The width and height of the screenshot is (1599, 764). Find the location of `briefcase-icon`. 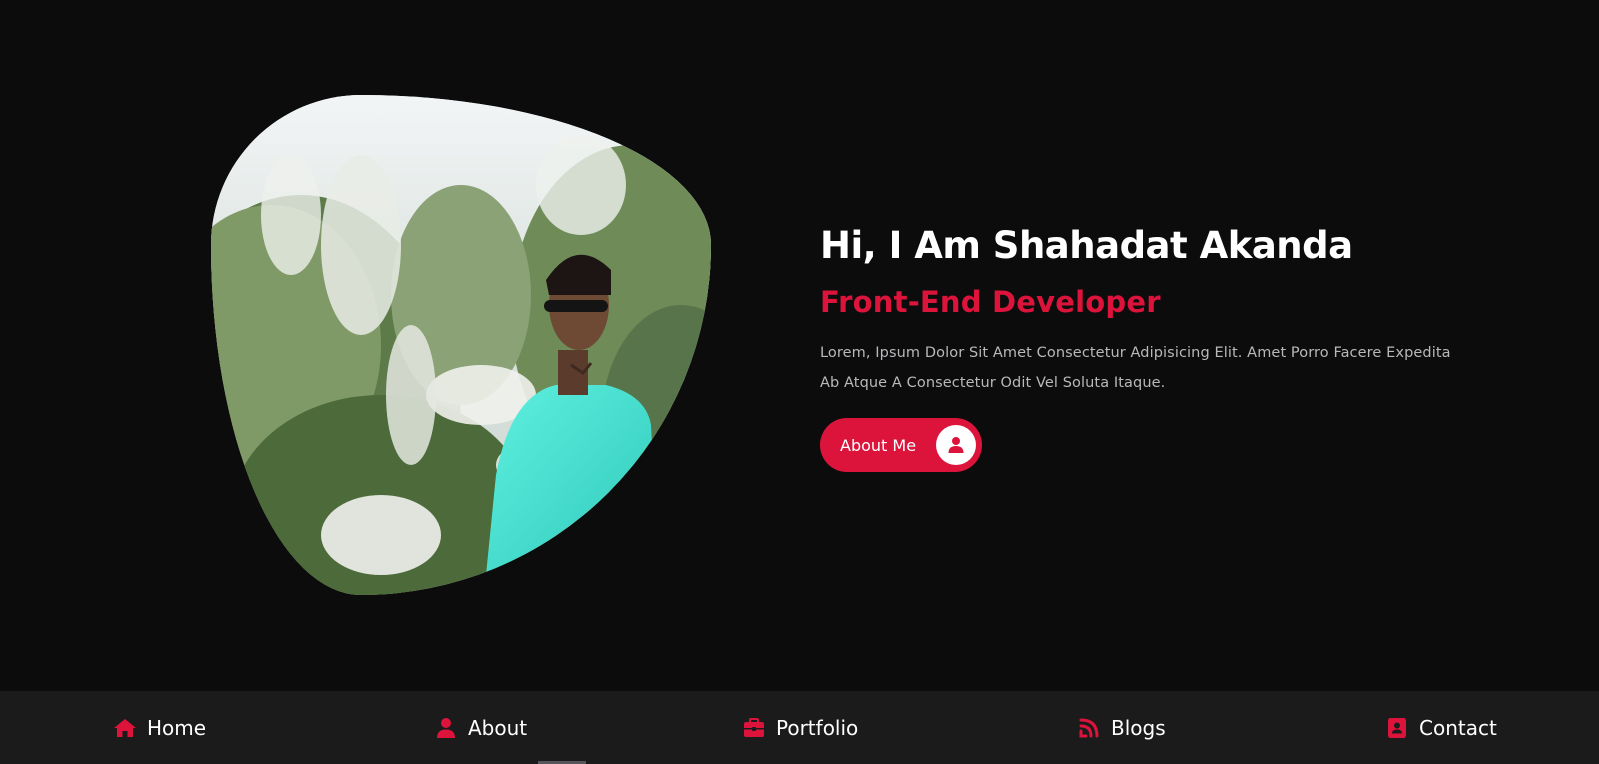

briefcase-icon is located at coordinates (754, 728).